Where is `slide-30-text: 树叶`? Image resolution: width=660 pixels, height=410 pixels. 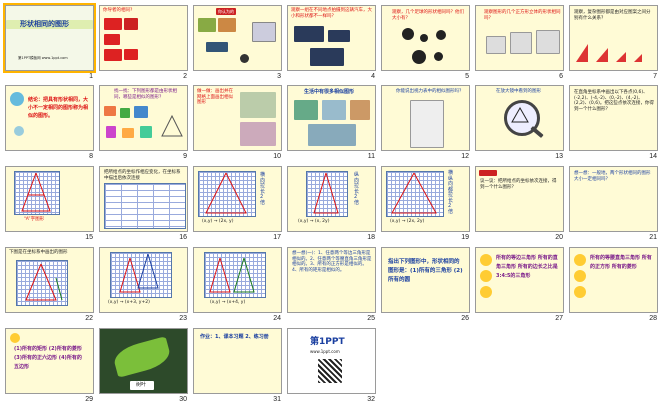
slide-30-text: 树叶 is located at coordinates (141, 385).